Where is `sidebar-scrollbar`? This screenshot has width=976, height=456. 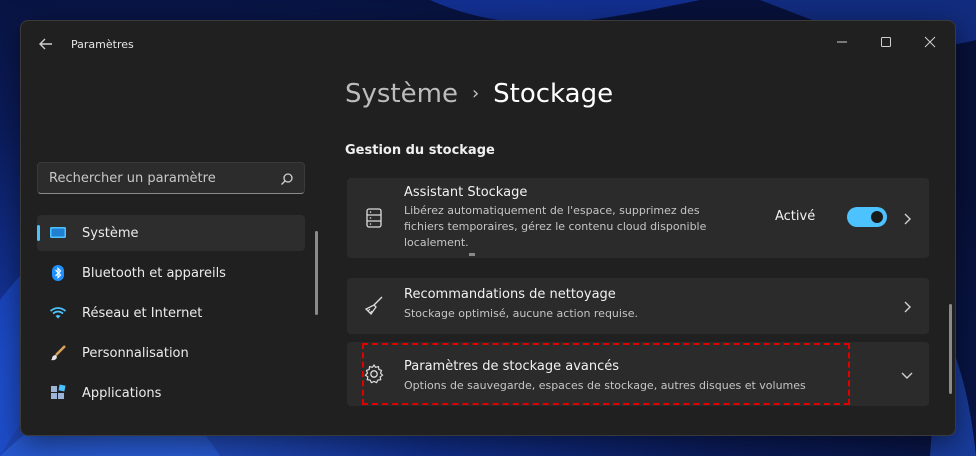 sidebar-scrollbar is located at coordinates (316, 273).